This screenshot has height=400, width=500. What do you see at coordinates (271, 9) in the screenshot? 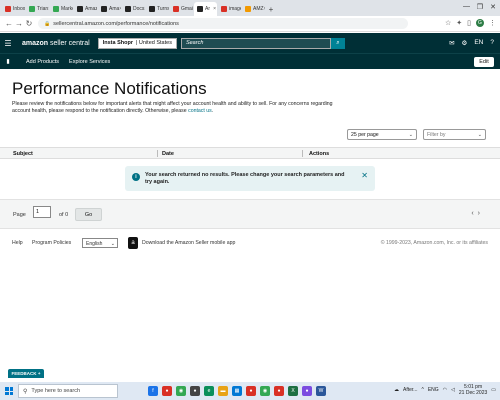
I see `new-tab-button: +` at bounding box center [271, 9].